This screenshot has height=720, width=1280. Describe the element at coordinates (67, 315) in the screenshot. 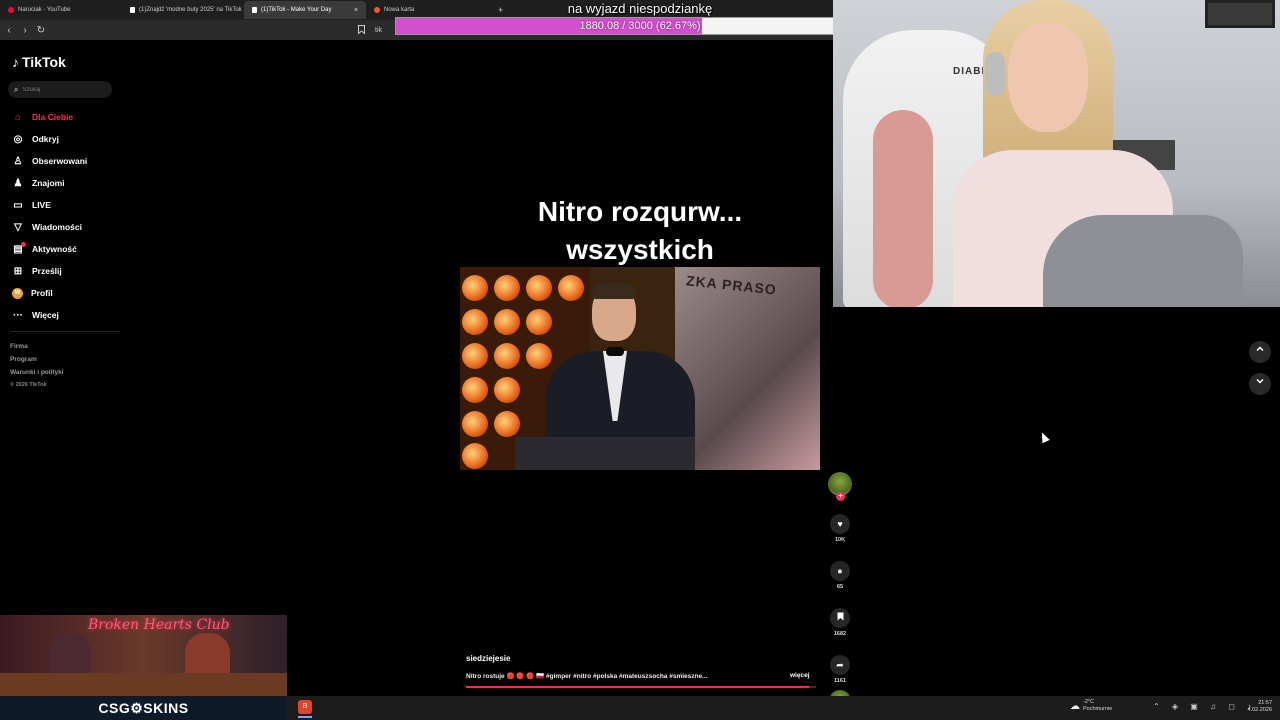

I see `sidebar-item-wiecej: ··· Więcej` at that location.